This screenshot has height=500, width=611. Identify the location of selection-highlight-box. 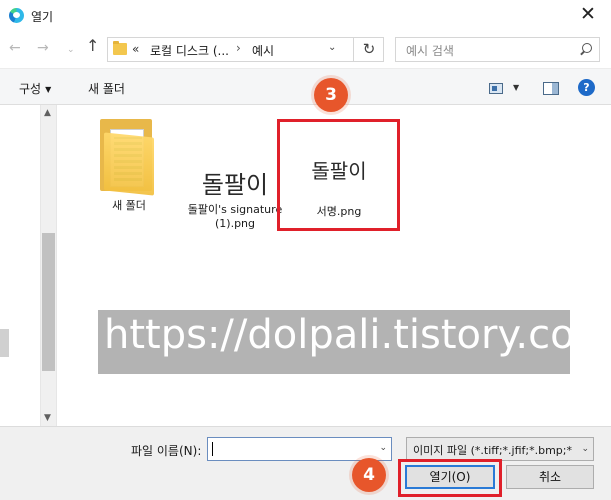
(338, 175).